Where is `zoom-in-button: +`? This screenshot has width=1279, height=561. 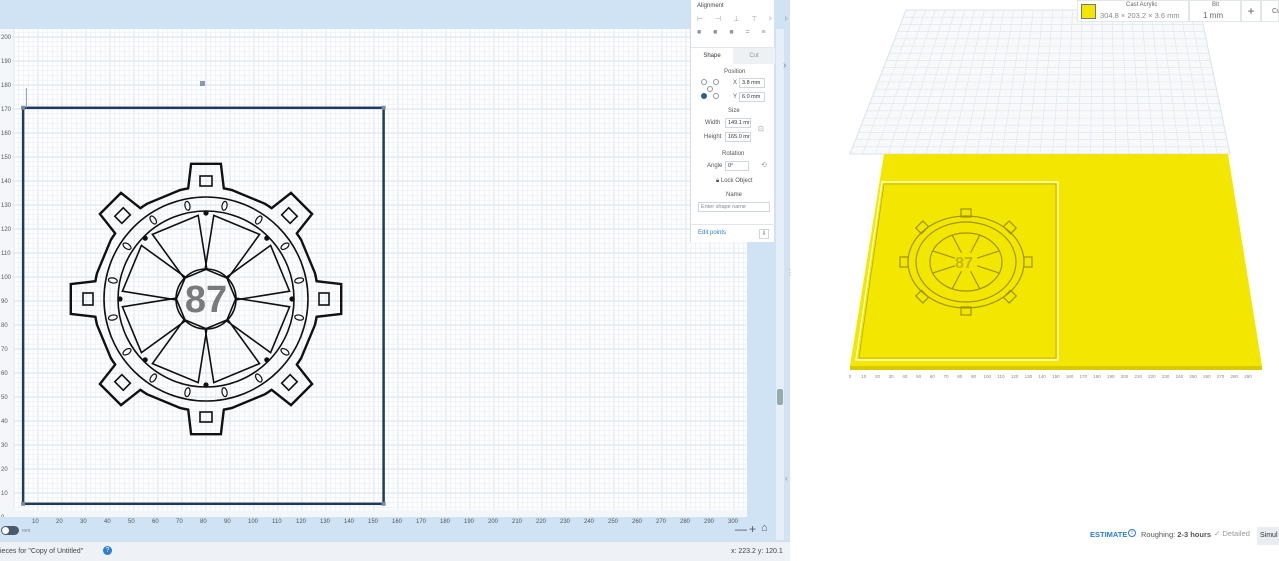
zoom-in-button: + is located at coordinates (752, 529).